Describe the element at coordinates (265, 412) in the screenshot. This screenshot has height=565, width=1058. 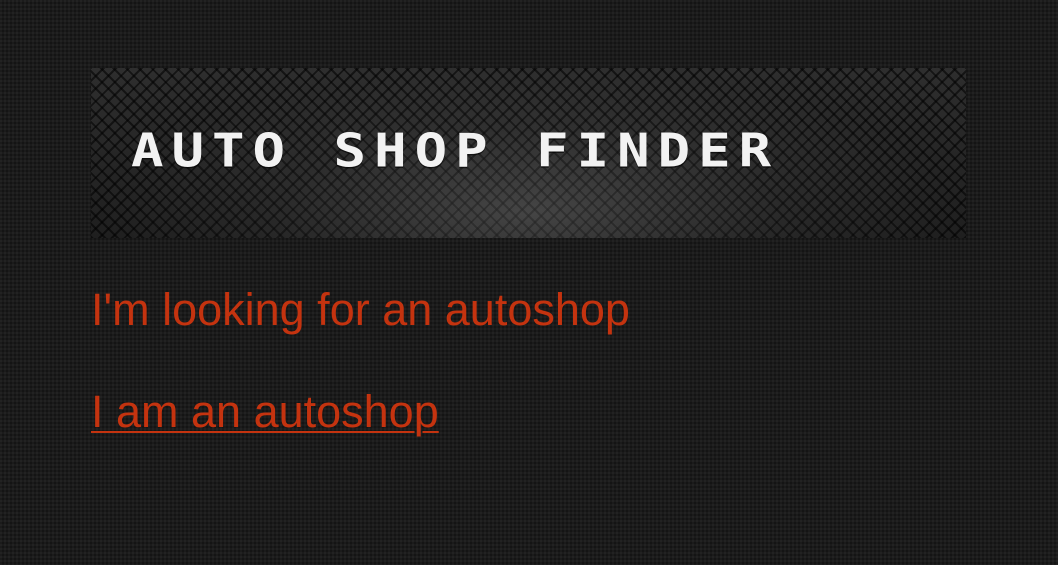
I see `i-am-an-autoshop-link: I am an autoshop` at that location.